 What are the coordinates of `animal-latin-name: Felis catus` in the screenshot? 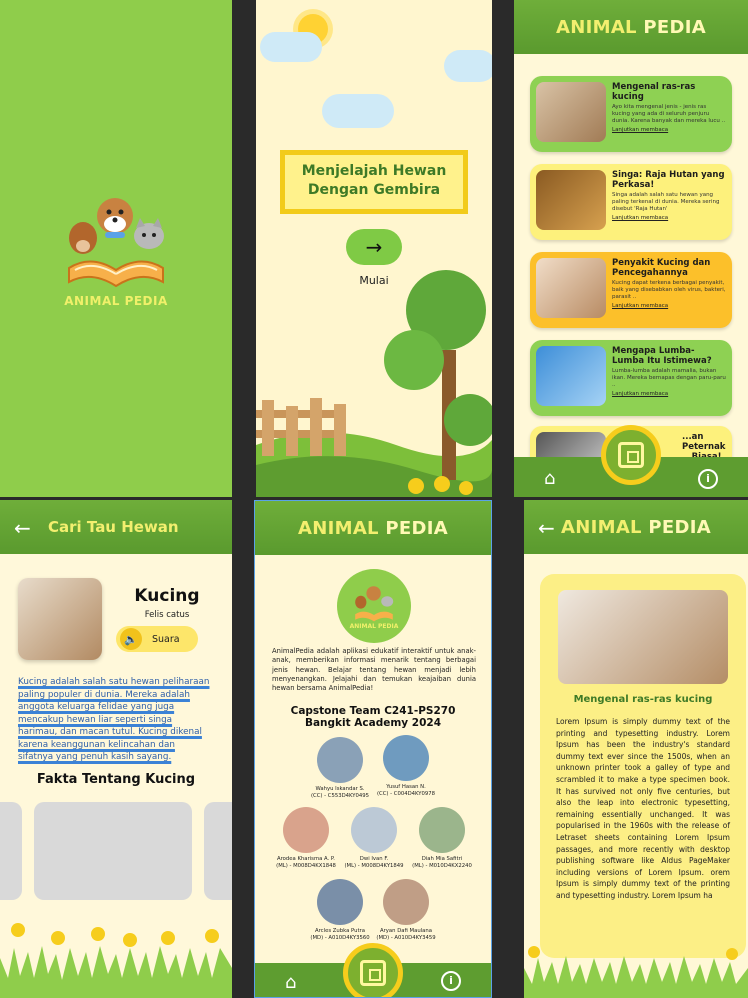 It's located at (167, 615).